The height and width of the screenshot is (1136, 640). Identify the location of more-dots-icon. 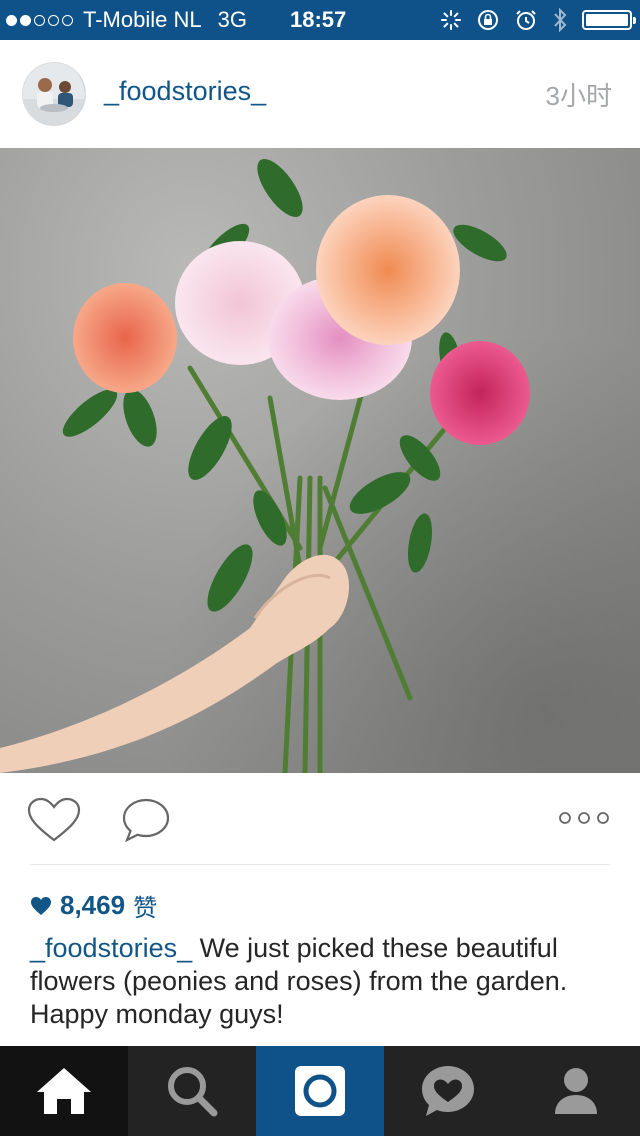
(584, 818).